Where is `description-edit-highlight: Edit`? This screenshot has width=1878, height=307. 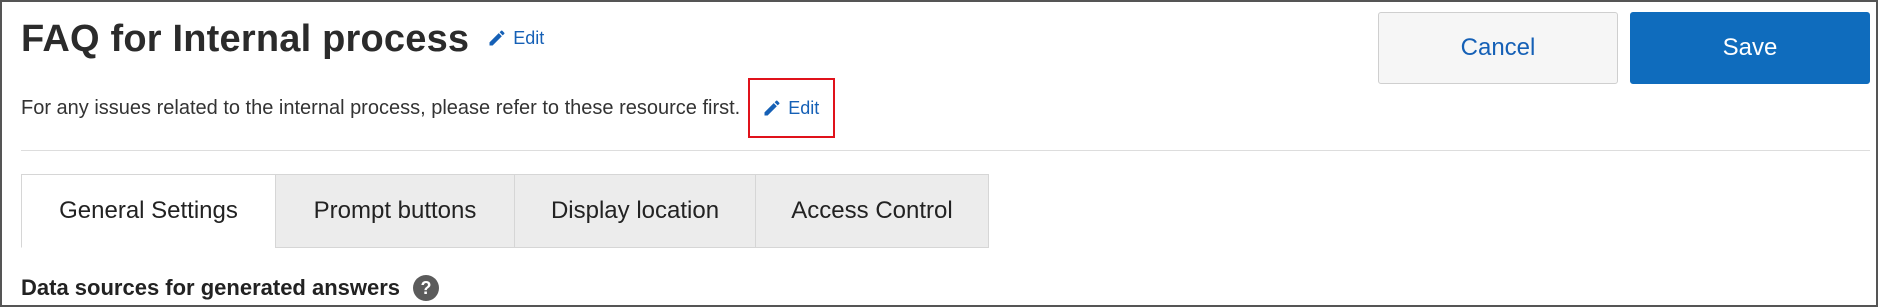 description-edit-highlight: Edit is located at coordinates (792, 108).